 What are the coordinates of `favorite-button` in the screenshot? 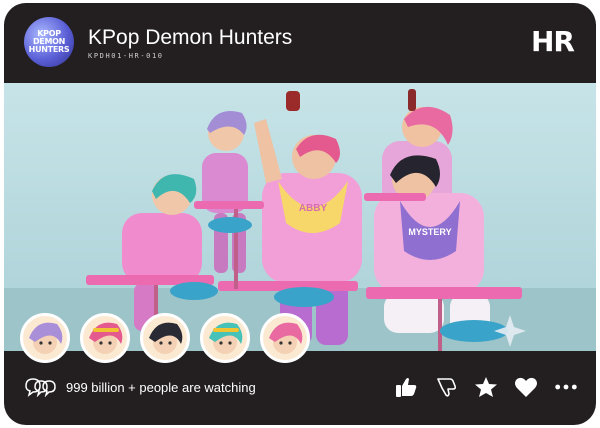 It's located at (486, 387).